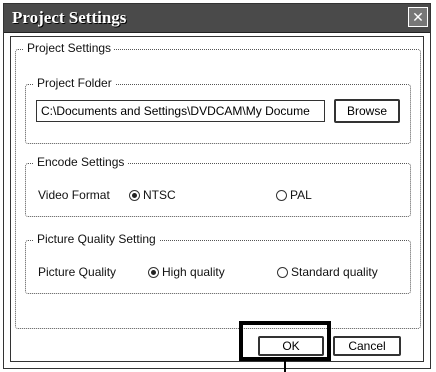 Image resolution: width=436 pixels, height=372 pixels. I want to click on project-folder-group-title: Project Folder, so click(74, 83).